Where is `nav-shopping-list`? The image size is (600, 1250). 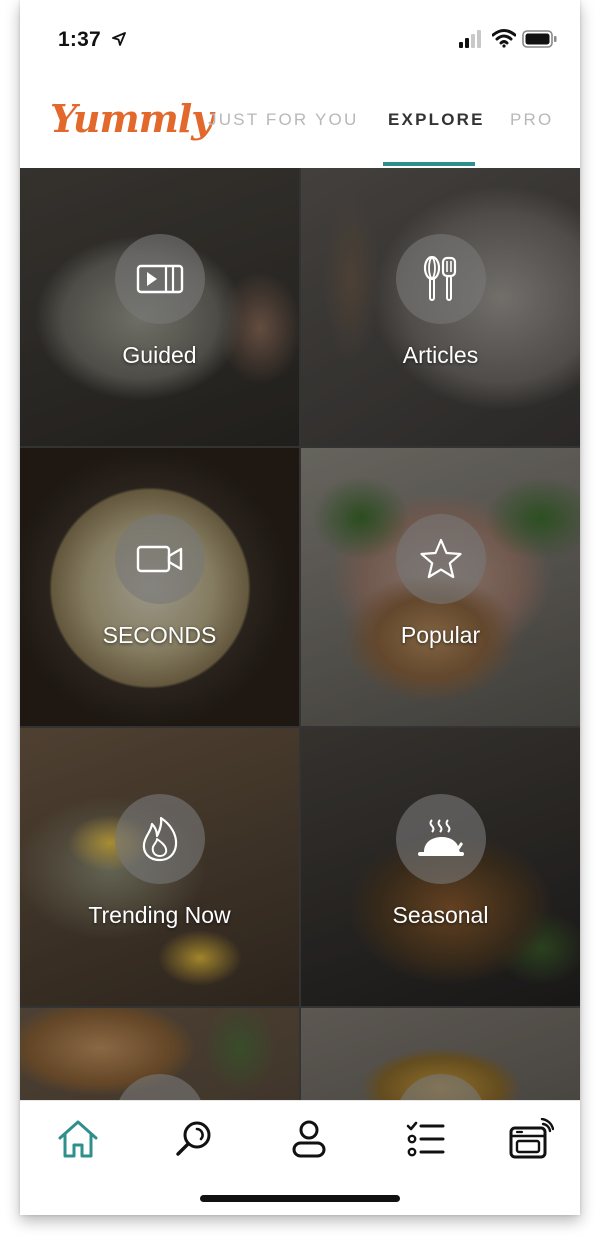
nav-shopping-list is located at coordinates (426, 1139).